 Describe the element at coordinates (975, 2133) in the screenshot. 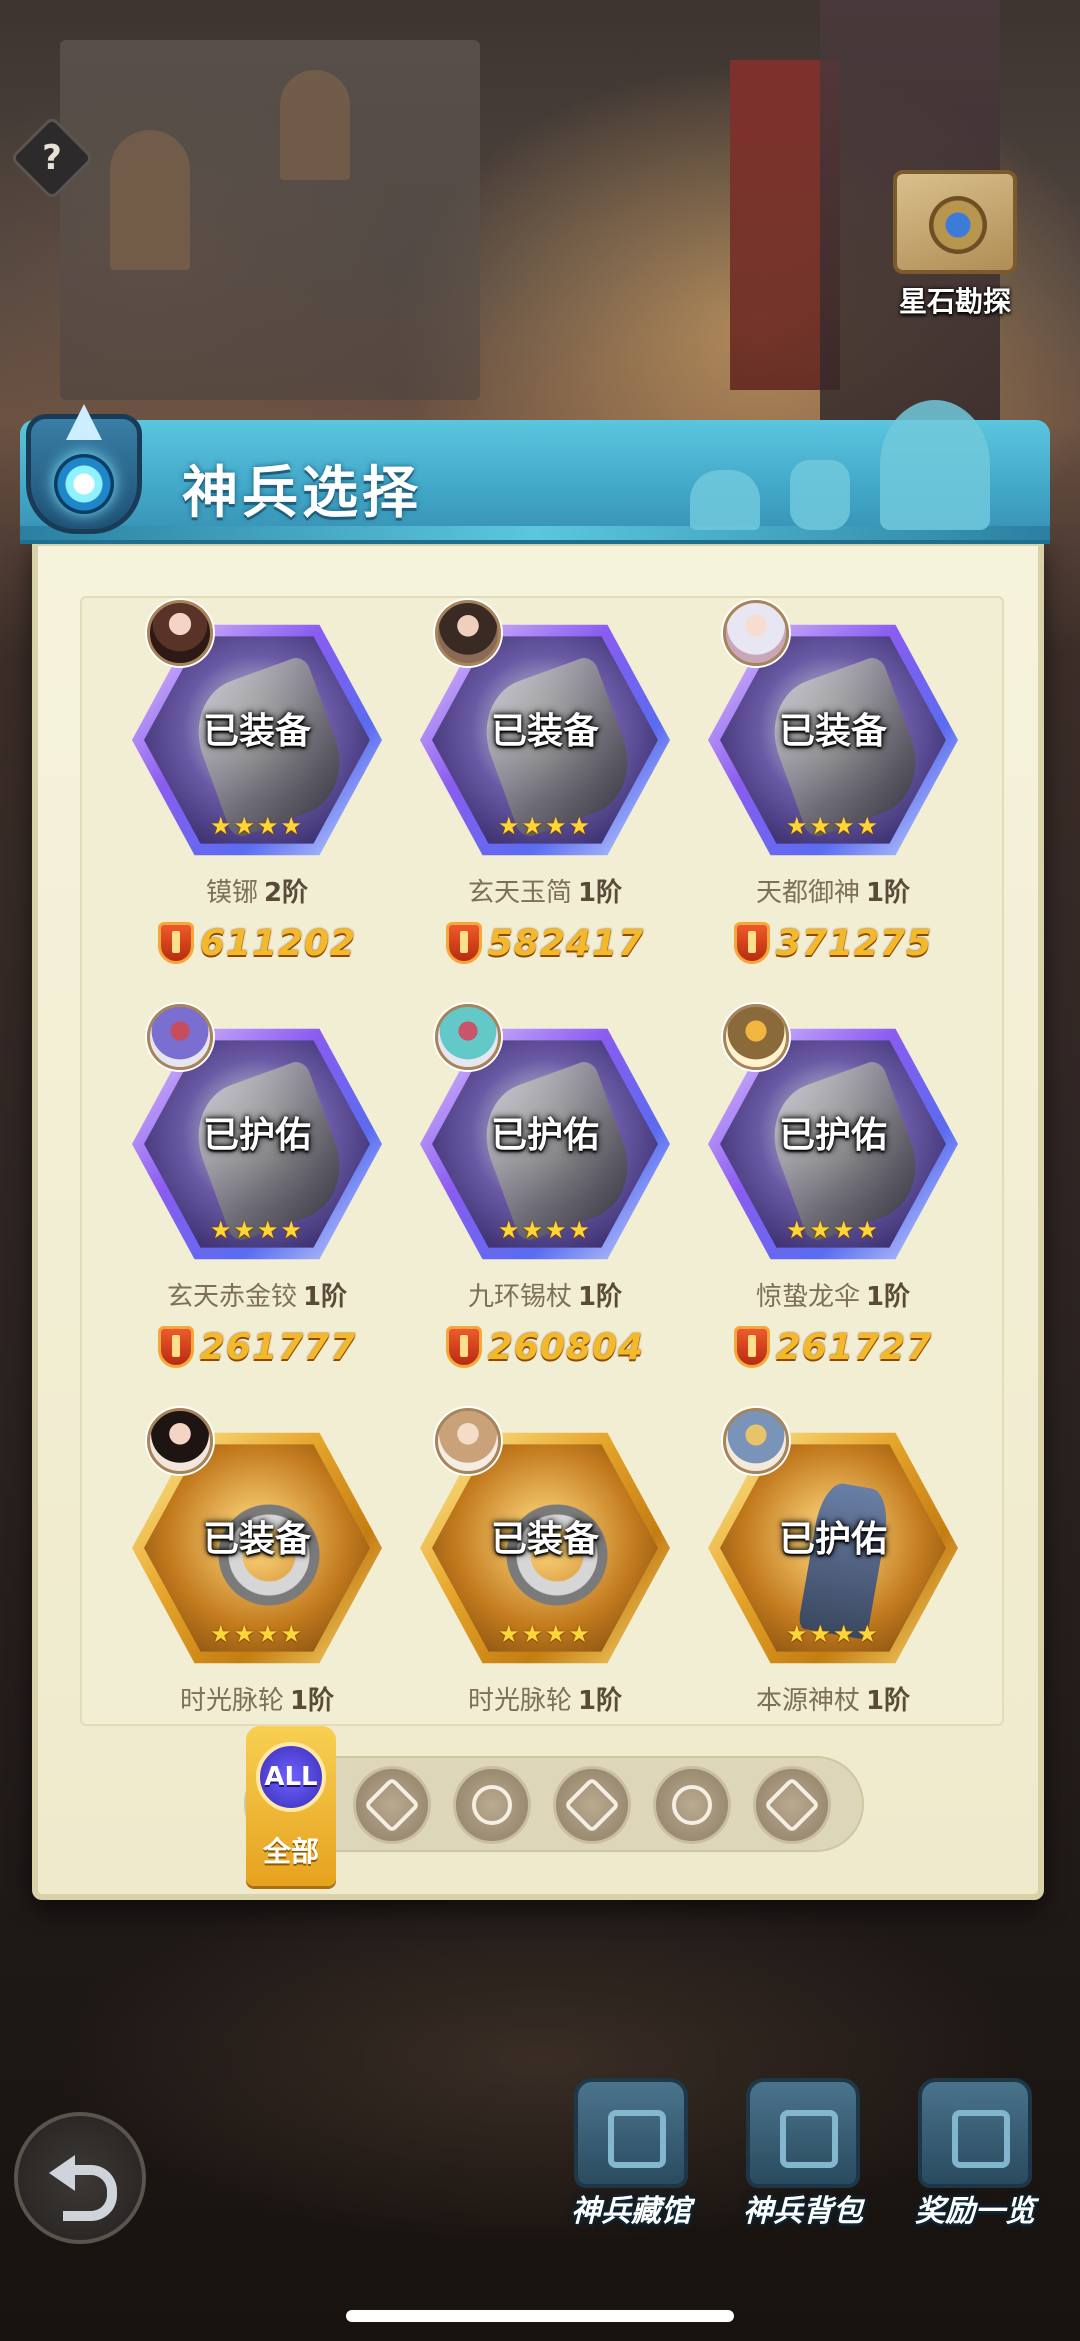

I see `rewards-chest-icon` at that location.